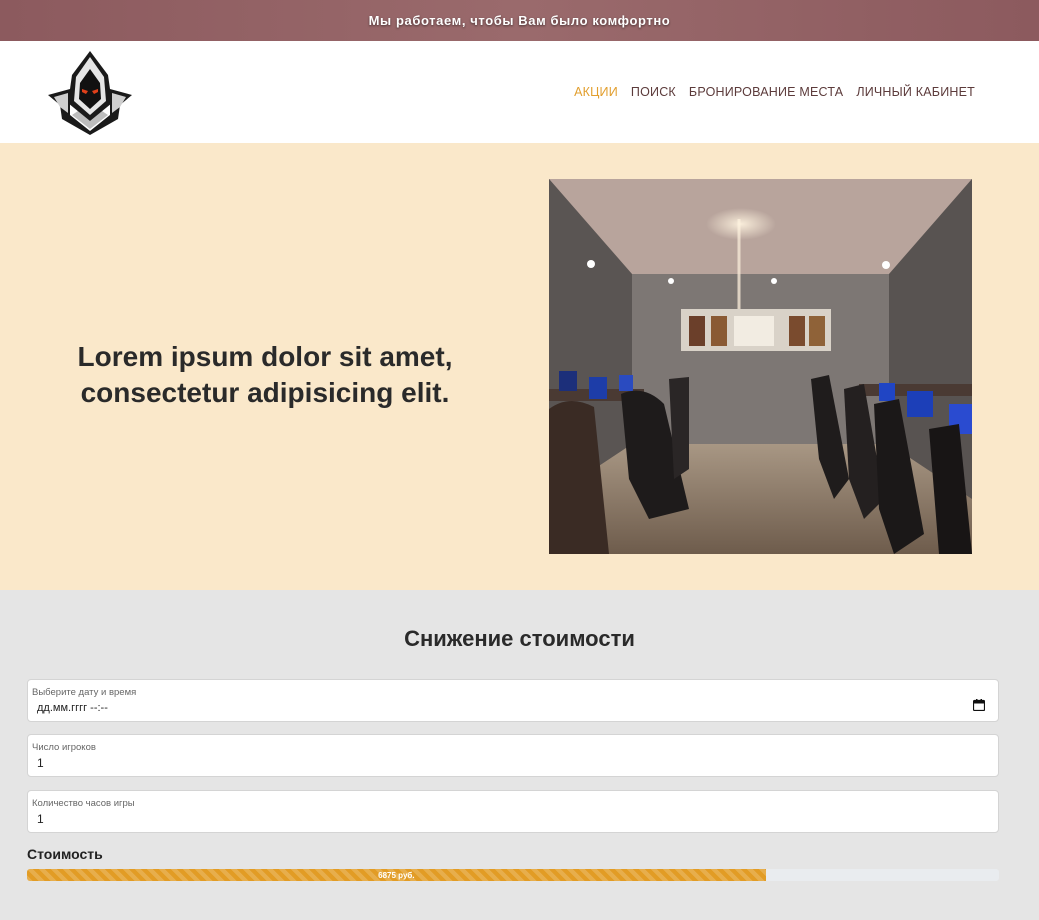 The image size is (1039, 920). Describe the element at coordinates (766, 92) in the screenshot. I see `nav-link-booking: БРОНИРОВАНИЕ МЕСТА` at that location.